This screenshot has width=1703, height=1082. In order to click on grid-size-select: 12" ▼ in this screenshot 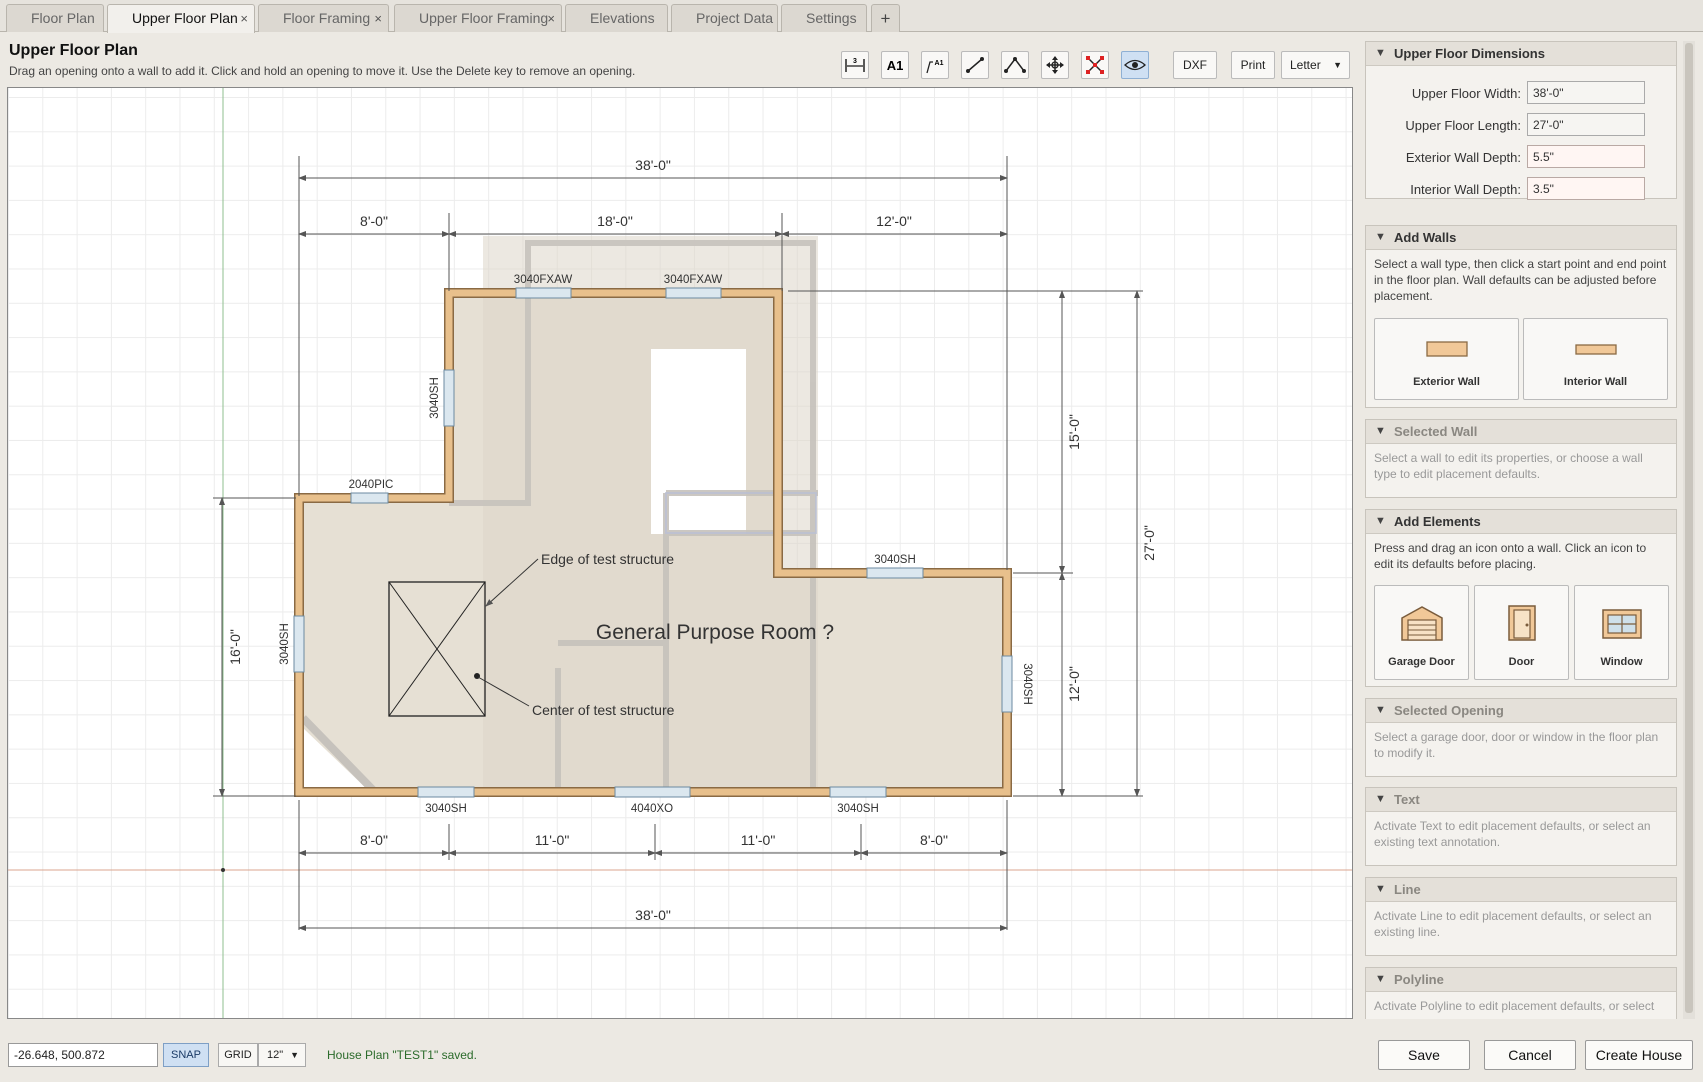, I will do `click(282, 1055)`.